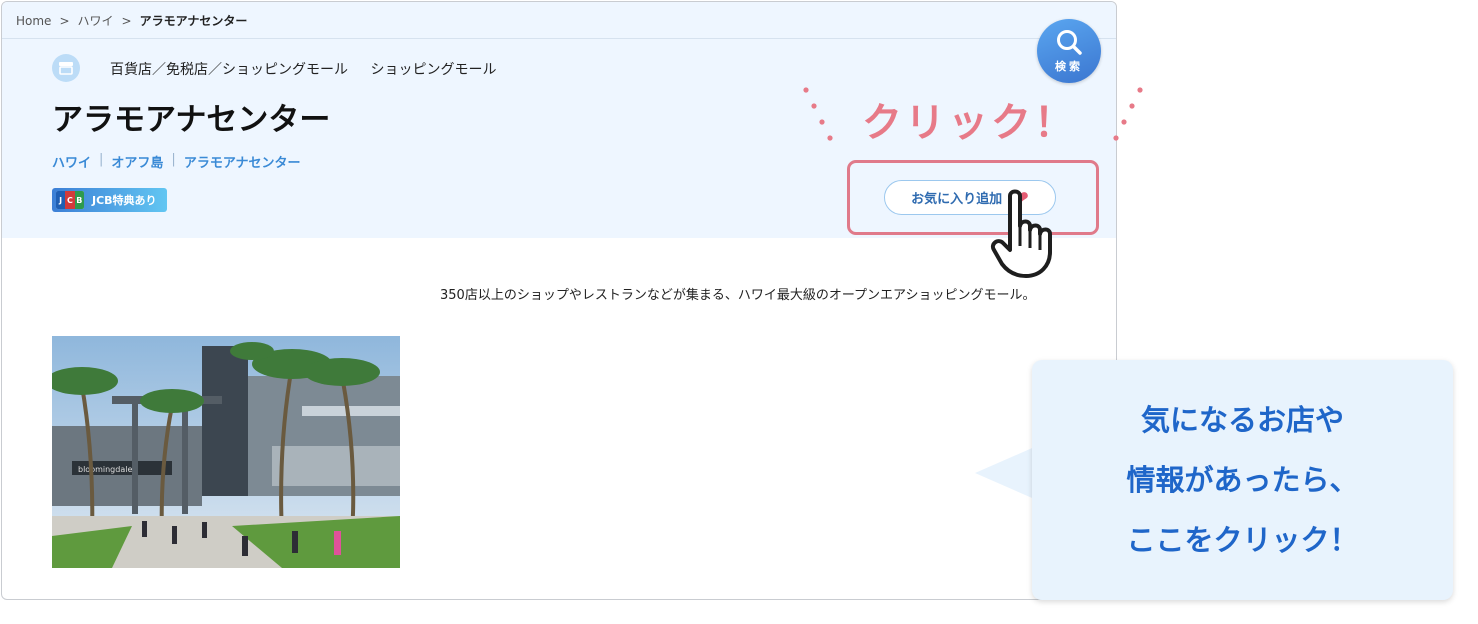 The image size is (1478, 624). Describe the element at coordinates (70, 200) in the screenshot. I see `jcb-logo: JCB` at that location.